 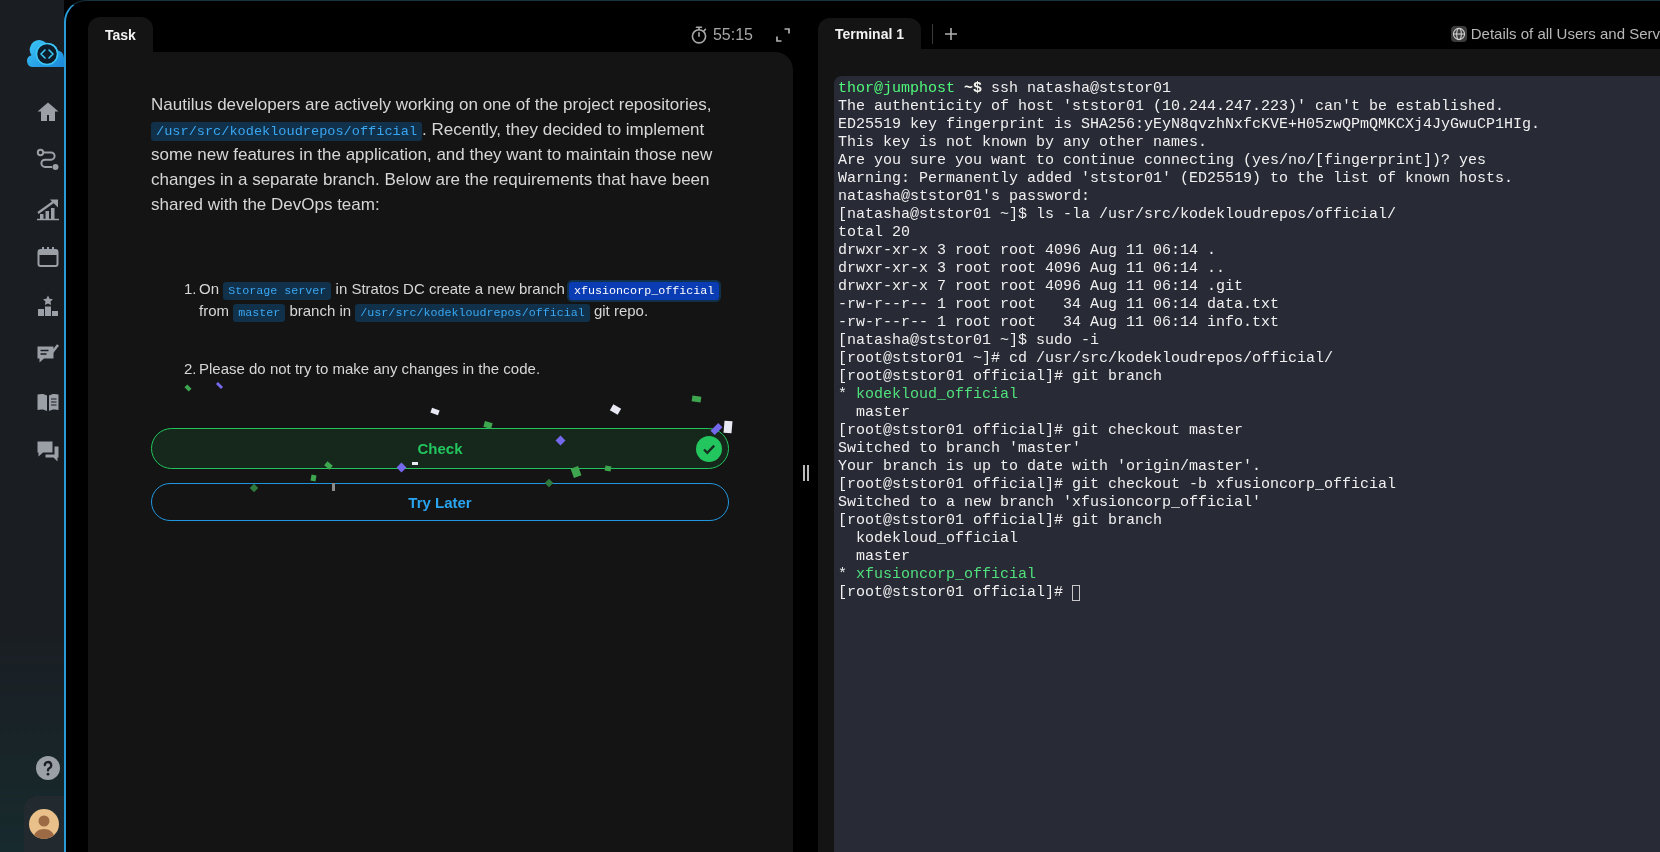 What do you see at coordinates (120, 34) in the screenshot?
I see `tab: Task` at bounding box center [120, 34].